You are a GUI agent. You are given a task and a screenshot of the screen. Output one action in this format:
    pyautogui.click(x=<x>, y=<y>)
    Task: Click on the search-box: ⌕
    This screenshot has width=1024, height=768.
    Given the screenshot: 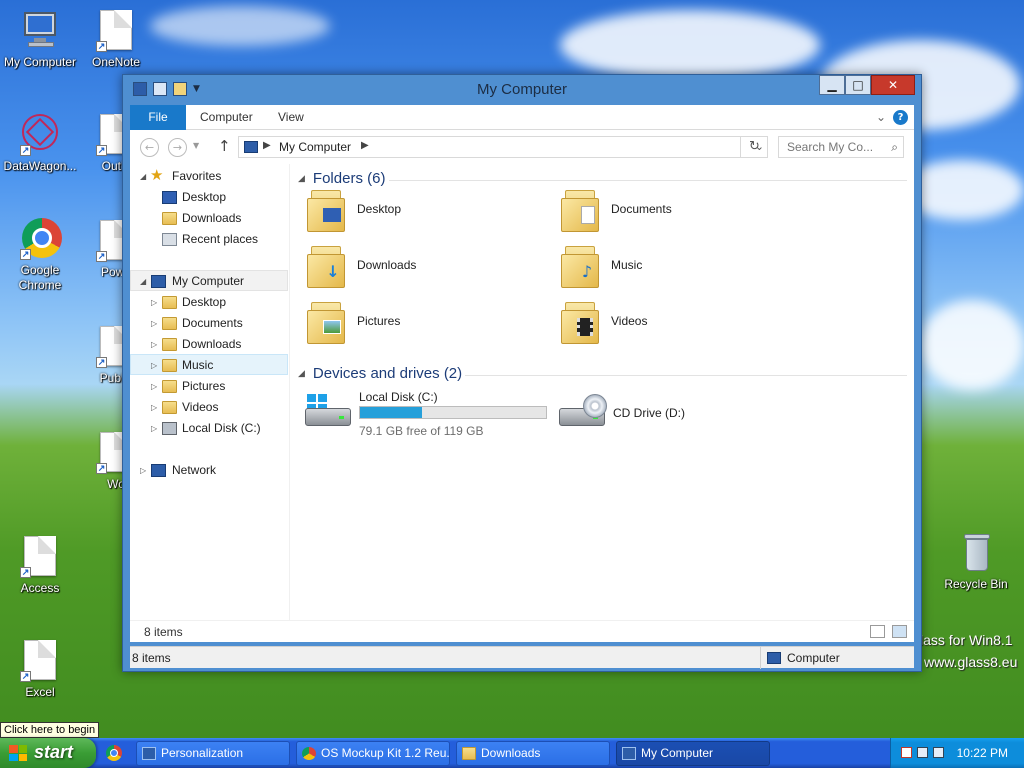 What is the action you would take?
    pyautogui.click(x=841, y=147)
    